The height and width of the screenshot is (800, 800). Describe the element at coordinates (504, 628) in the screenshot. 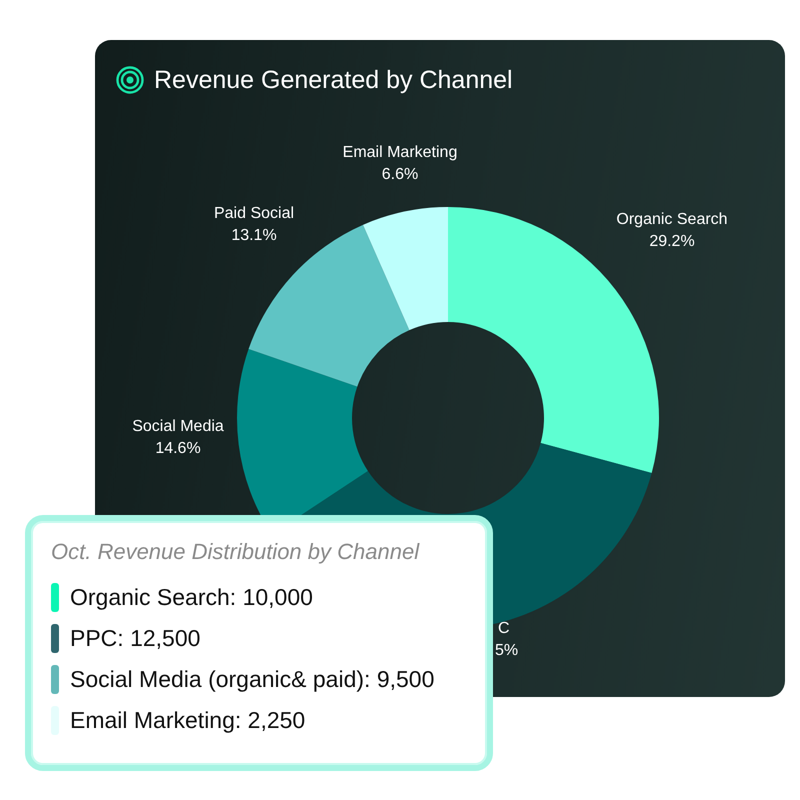

I see `slice-label: C` at that location.